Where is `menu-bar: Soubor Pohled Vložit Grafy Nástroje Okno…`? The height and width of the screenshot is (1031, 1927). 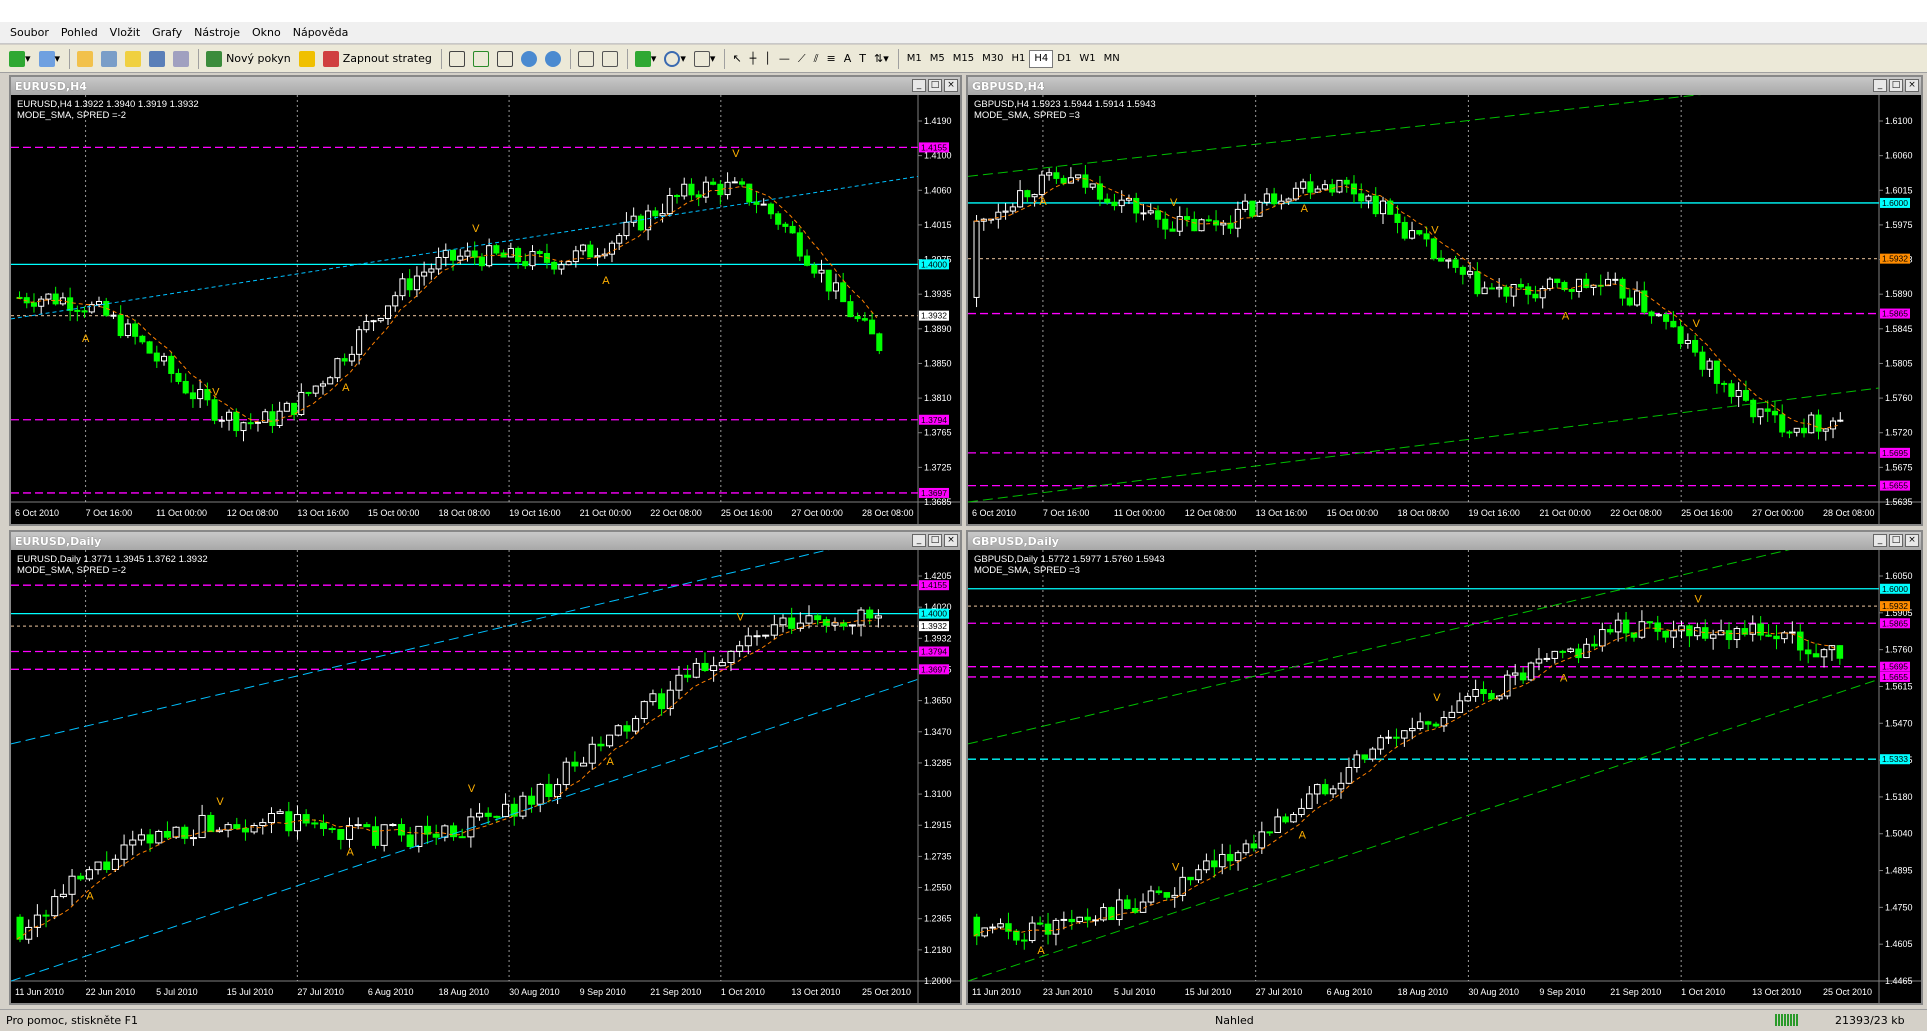 menu-bar: Soubor Pohled Vložit Grafy Nástroje Okno… is located at coordinates (963, 33).